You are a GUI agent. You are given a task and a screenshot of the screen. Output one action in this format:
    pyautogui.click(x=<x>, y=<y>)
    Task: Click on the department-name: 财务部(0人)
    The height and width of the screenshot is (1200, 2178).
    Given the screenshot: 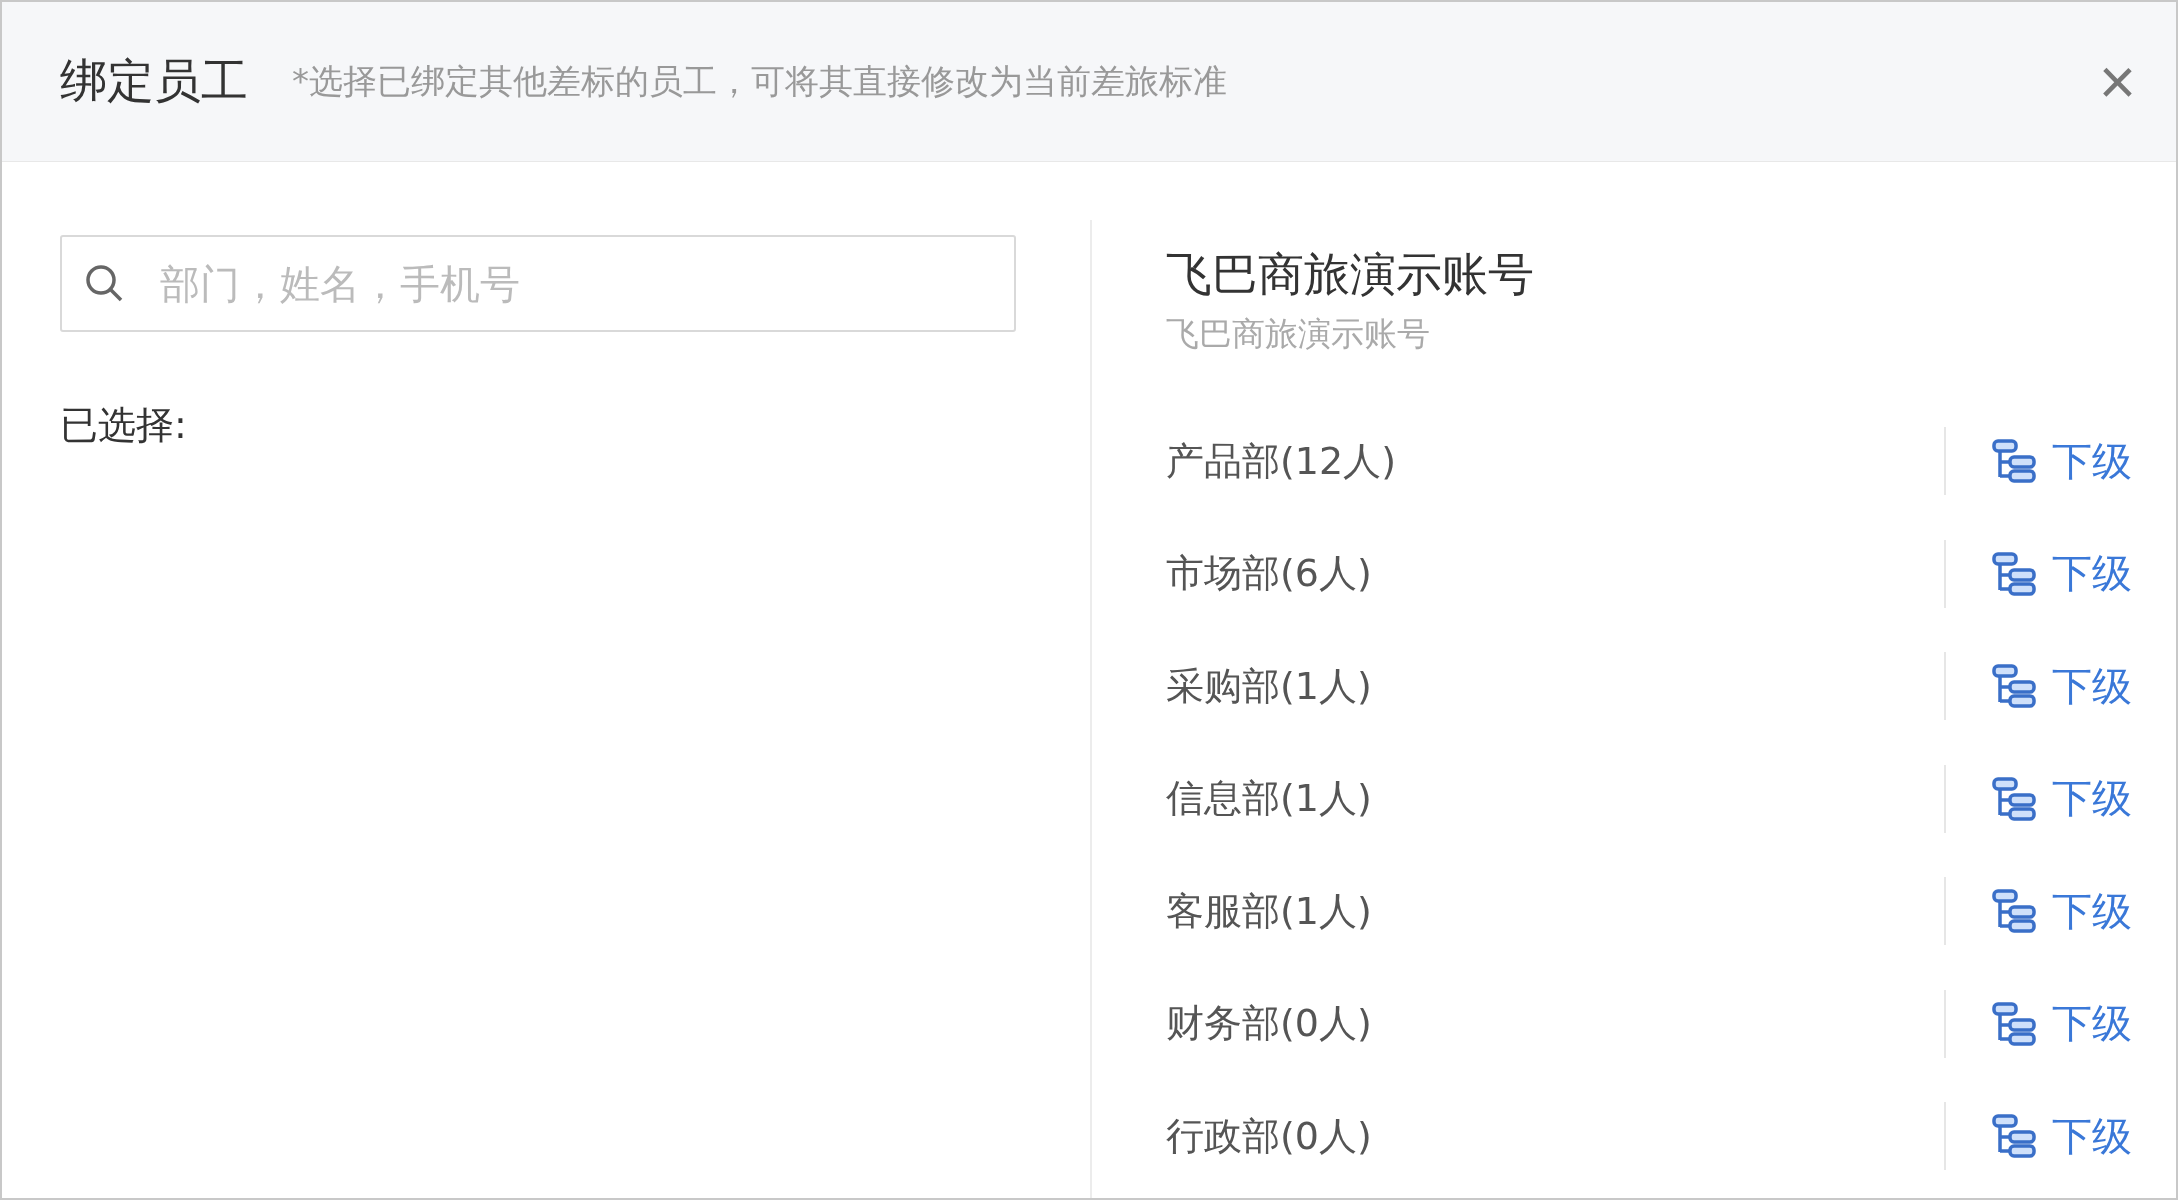 What is the action you would take?
    pyautogui.click(x=1269, y=1024)
    